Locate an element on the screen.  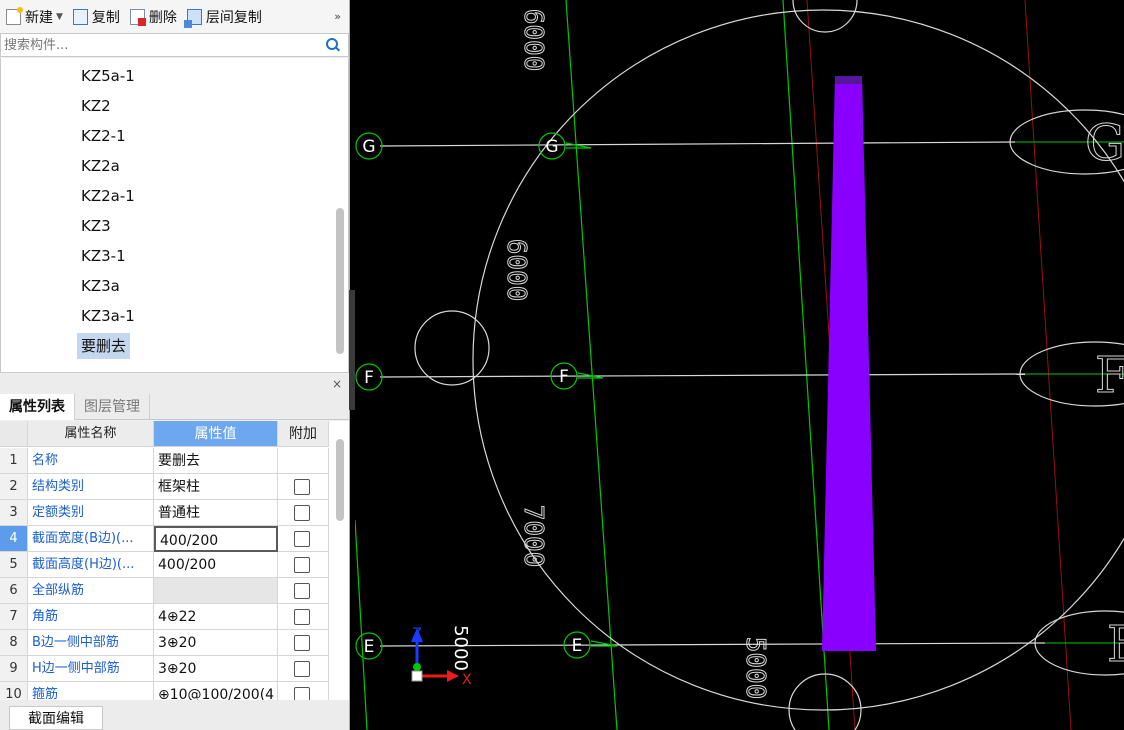
delete-icon is located at coordinates (137, 17).